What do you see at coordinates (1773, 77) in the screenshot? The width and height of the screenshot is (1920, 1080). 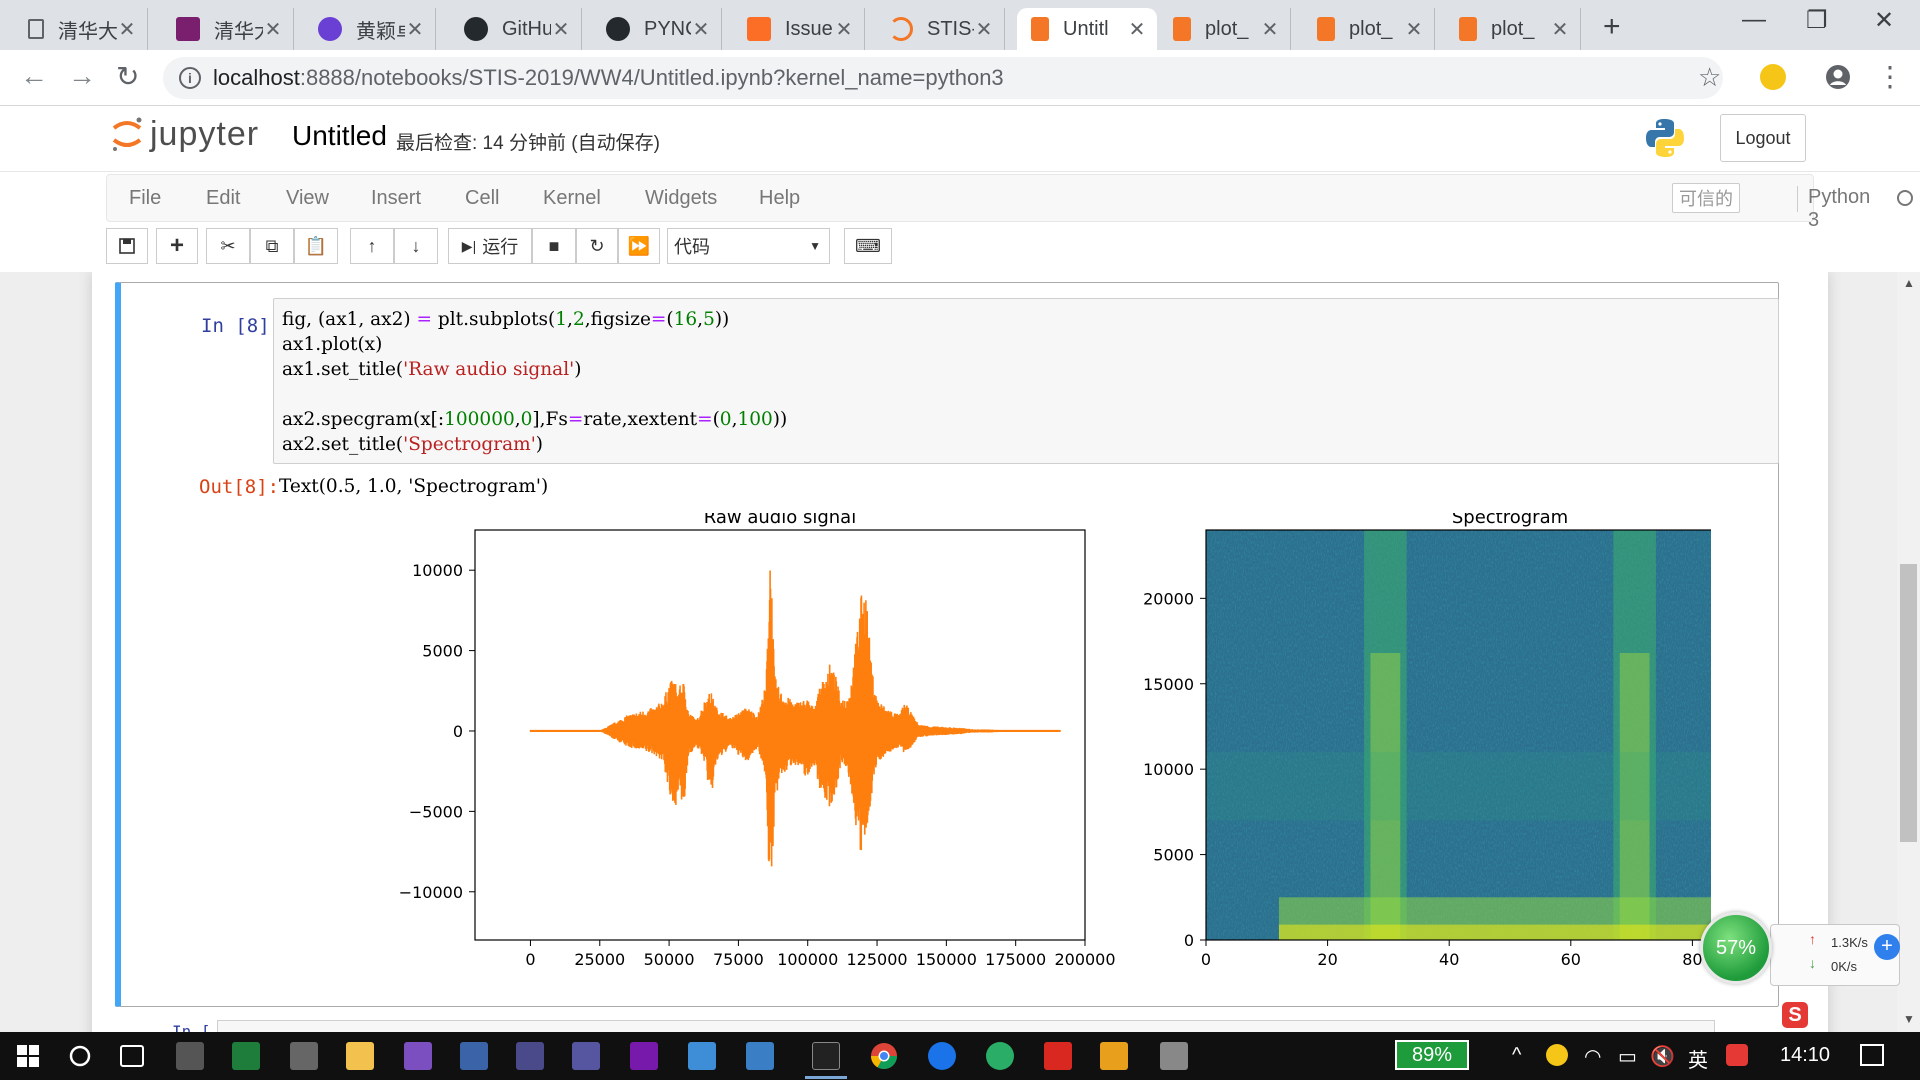 I see `extension-icon` at bounding box center [1773, 77].